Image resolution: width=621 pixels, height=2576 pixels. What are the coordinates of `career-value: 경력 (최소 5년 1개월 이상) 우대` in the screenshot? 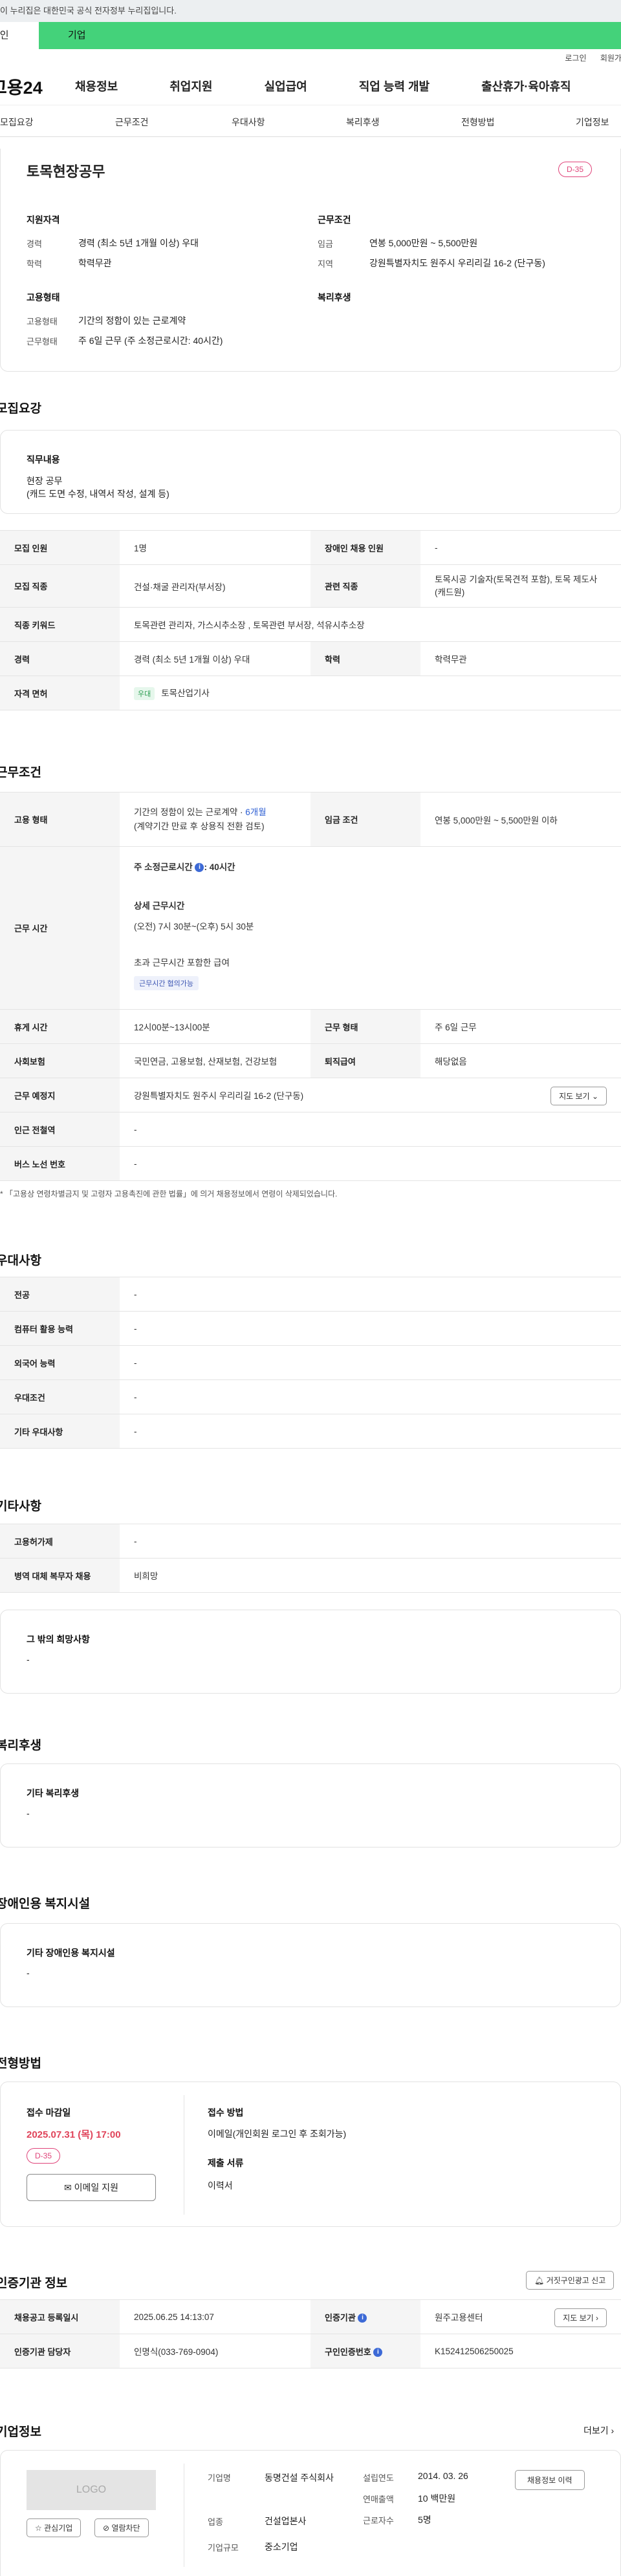 It's located at (138, 243).